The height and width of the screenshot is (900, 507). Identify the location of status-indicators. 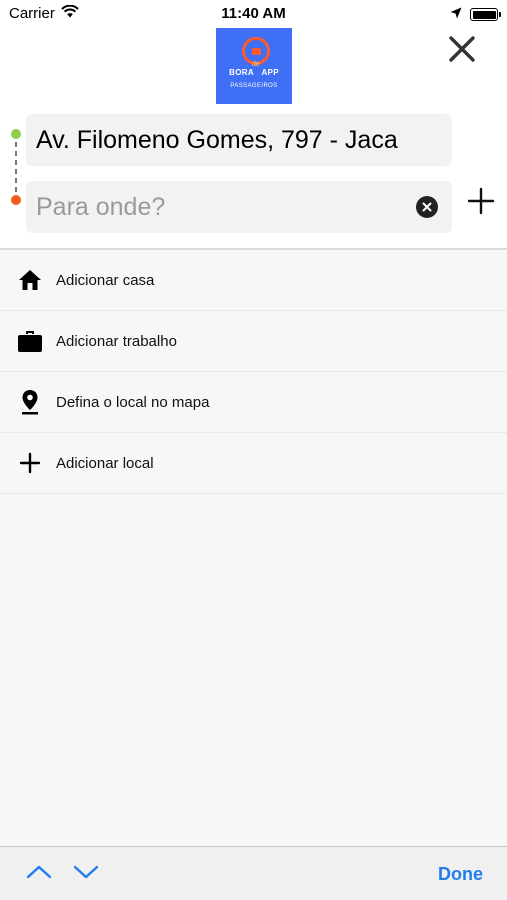
(475, 14).